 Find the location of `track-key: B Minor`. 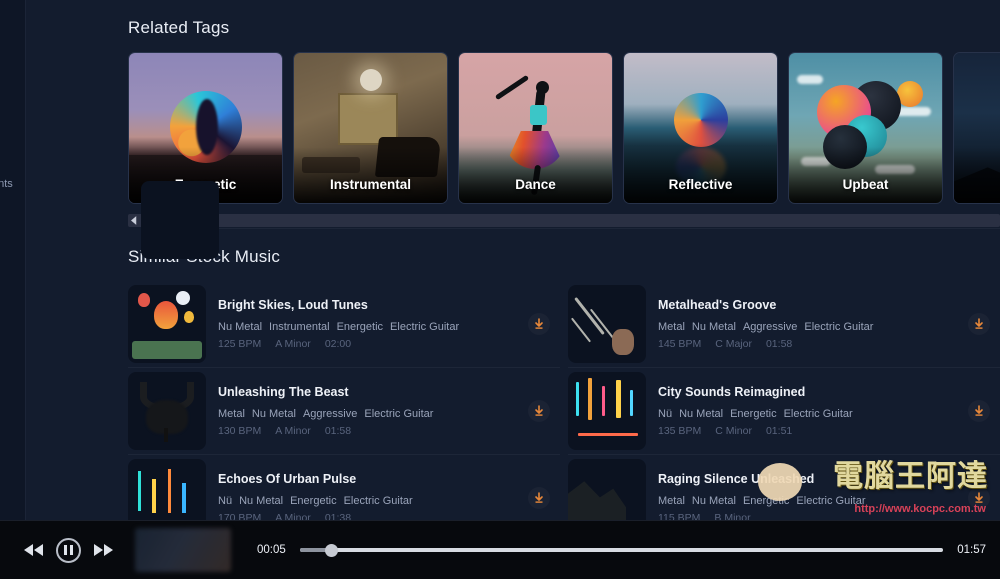

track-key: B Minor is located at coordinates (732, 516).